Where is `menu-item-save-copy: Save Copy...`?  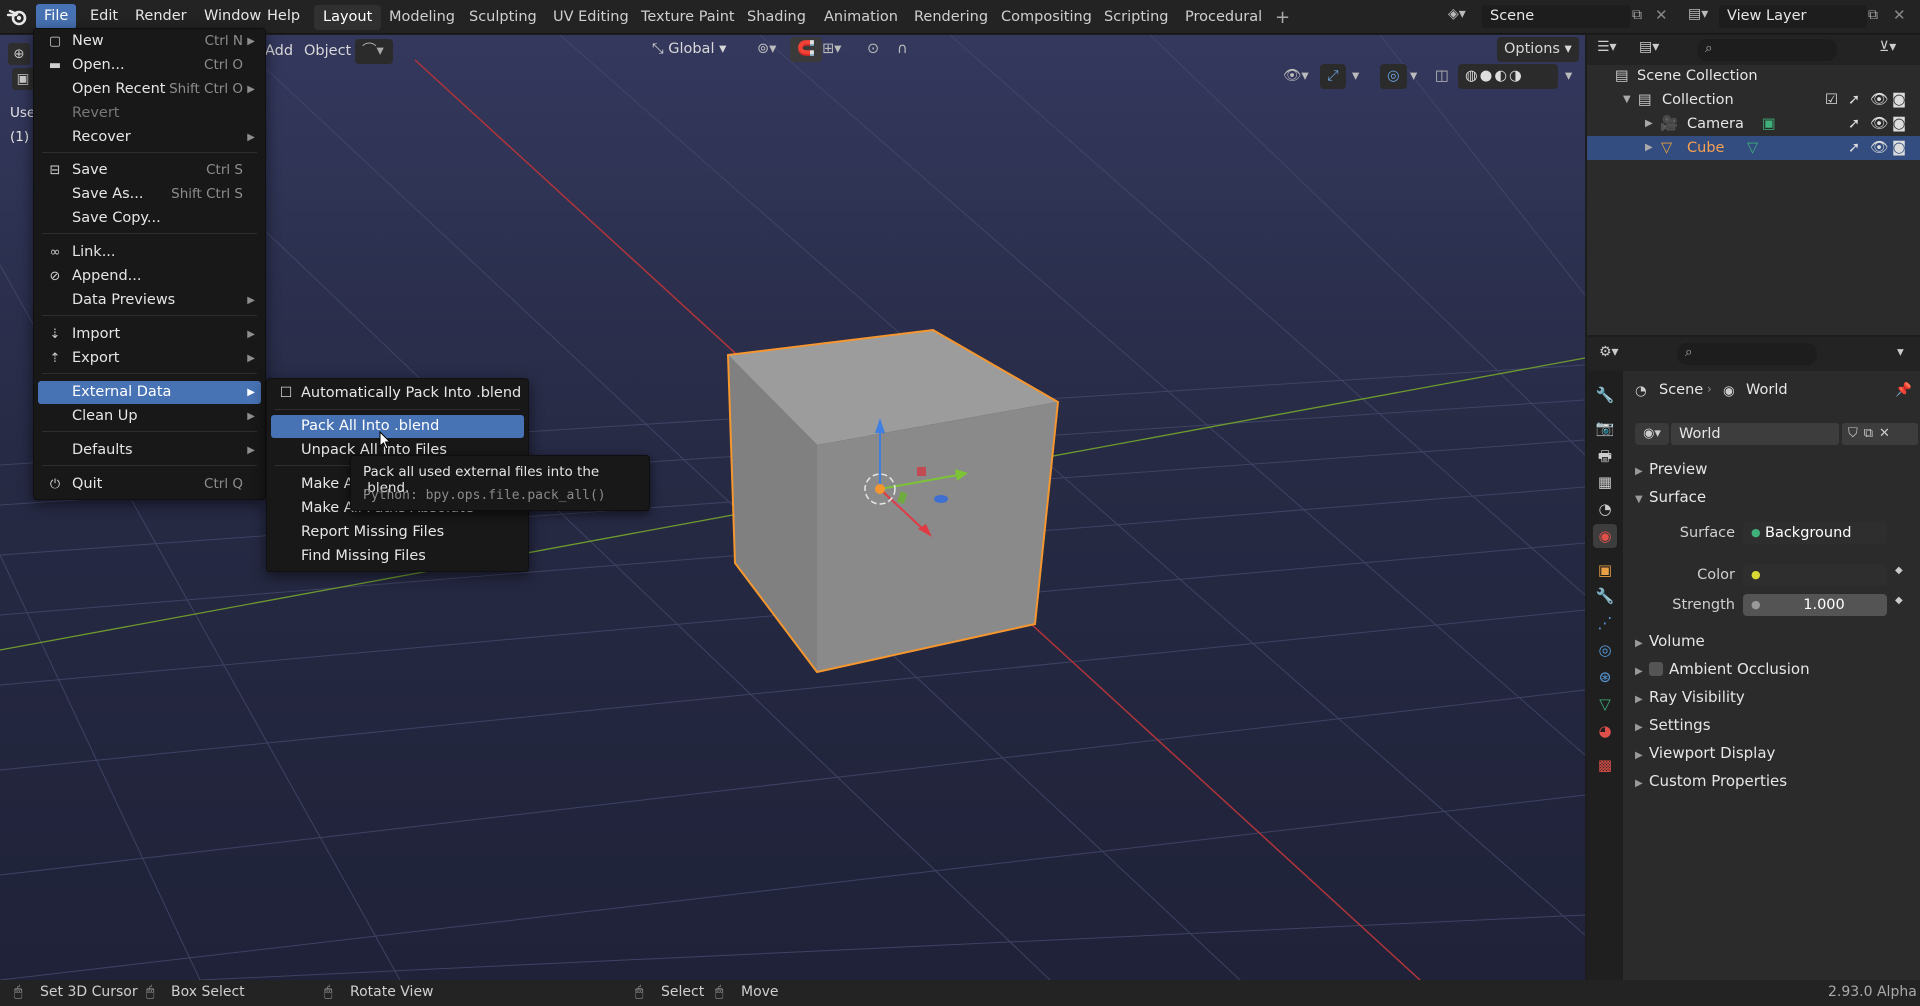 menu-item-save-copy: Save Copy... is located at coordinates (149, 218).